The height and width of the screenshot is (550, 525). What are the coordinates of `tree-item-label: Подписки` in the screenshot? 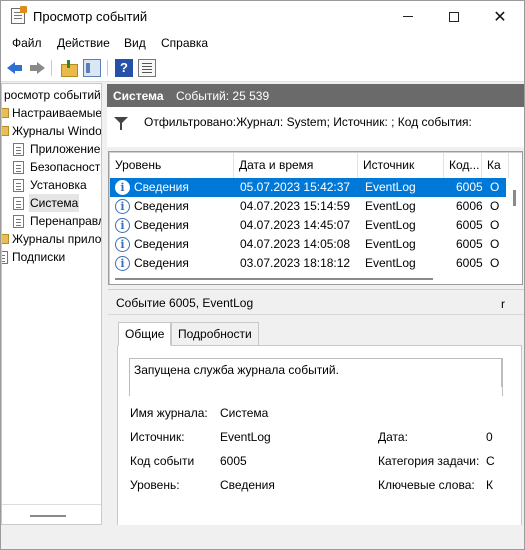 It's located at (39, 257).